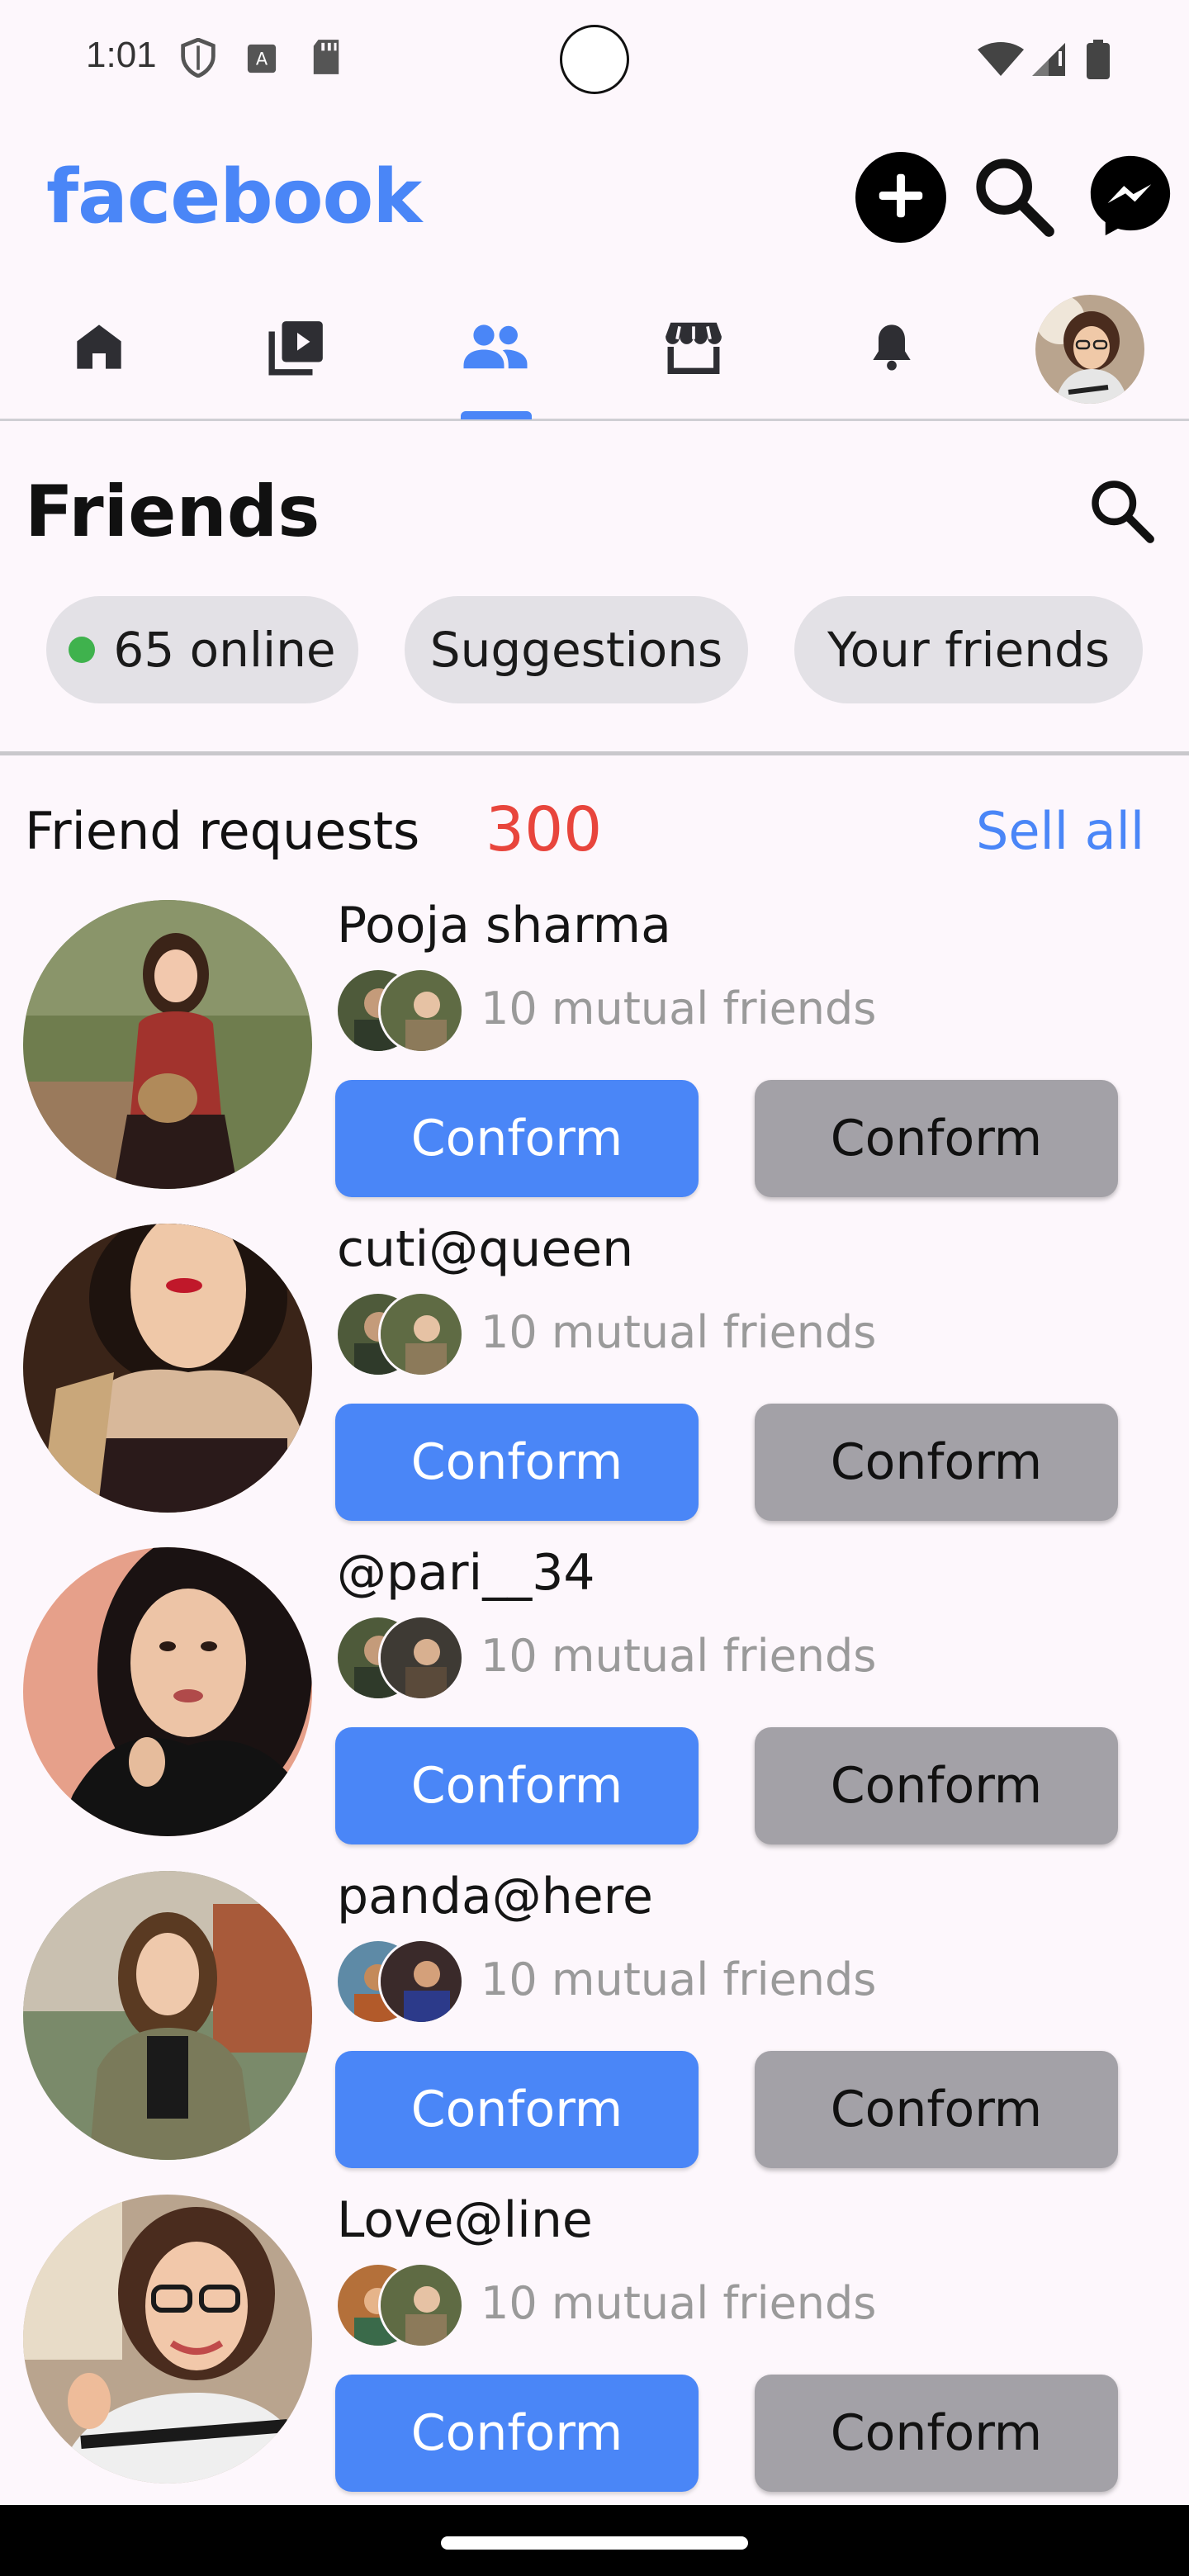  Describe the element at coordinates (1001, 61) in the screenshot. I see `wifi-icon` at that location.